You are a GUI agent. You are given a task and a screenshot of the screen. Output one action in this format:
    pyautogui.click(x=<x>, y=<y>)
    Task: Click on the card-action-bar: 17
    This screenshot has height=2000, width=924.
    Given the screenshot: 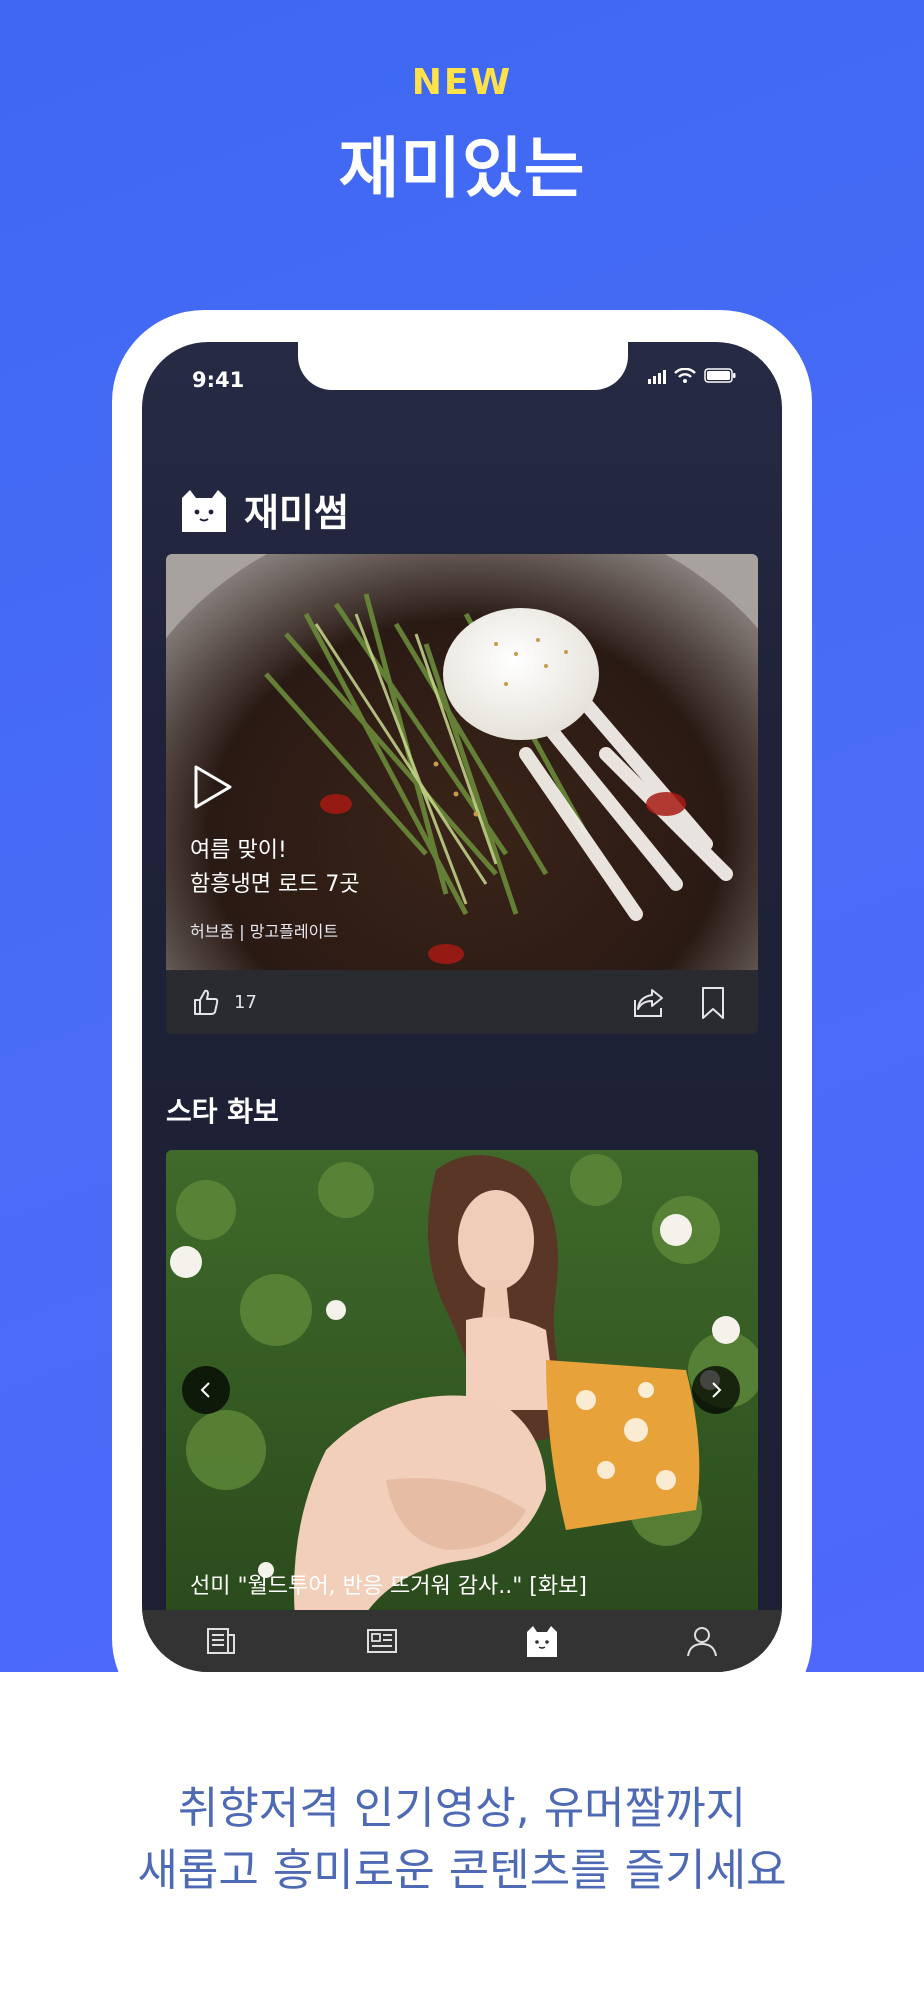 What is the action you would take?
    pyautogui.click(x=462, y=1002)
    